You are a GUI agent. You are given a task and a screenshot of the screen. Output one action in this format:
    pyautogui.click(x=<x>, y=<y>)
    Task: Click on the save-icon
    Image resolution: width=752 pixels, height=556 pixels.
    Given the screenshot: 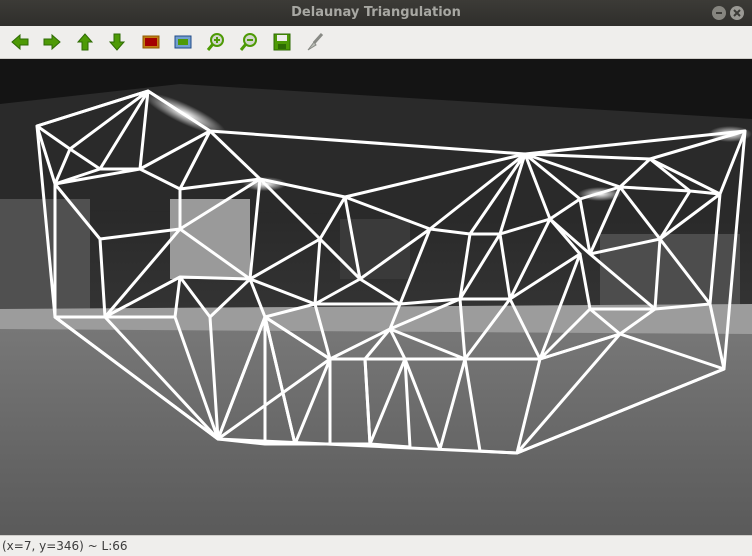 What is the action you would take?
    pyautogui.click(x=282, y=42)
    